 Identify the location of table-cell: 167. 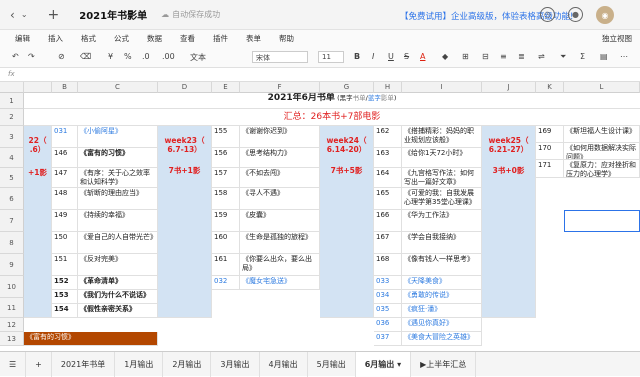
(388, 243).